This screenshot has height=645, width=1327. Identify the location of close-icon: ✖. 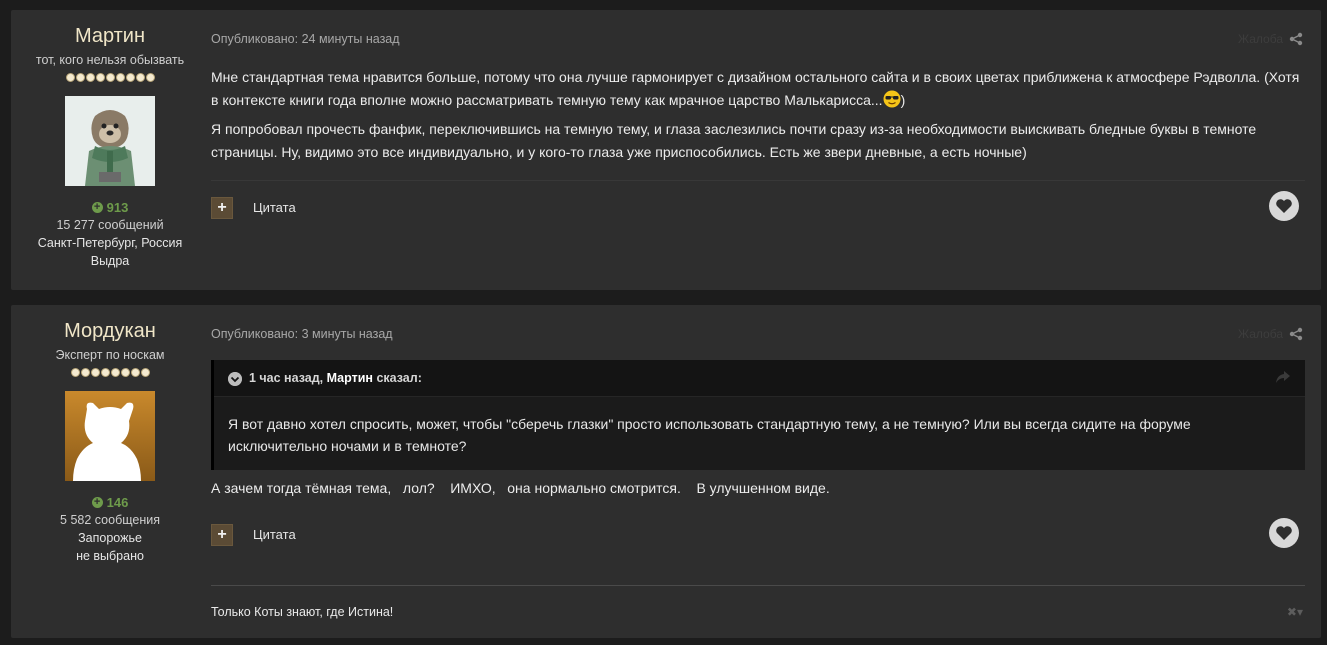
(1292, 612).